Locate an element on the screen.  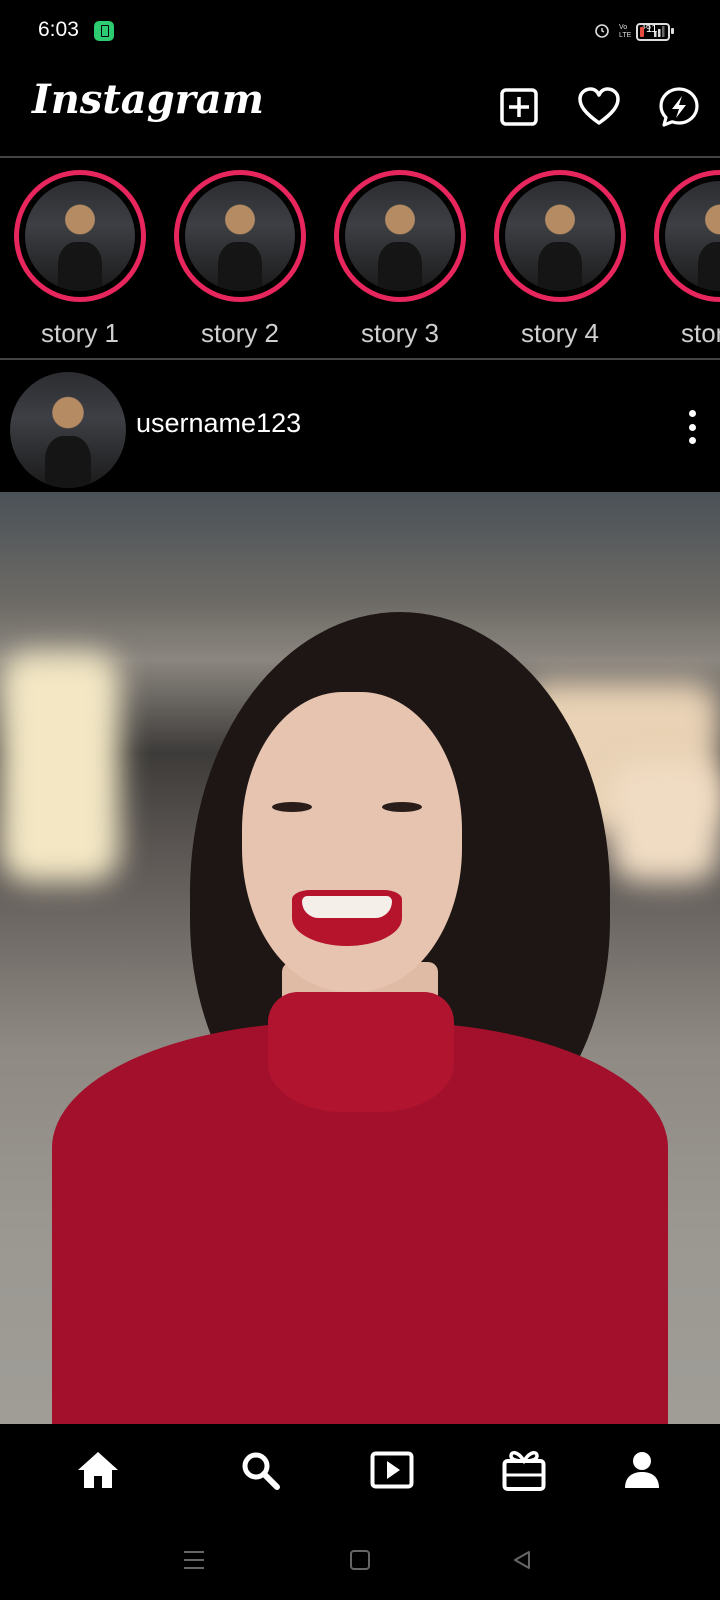
instagram-logo: Instagram is located at coordinates (148, 99).